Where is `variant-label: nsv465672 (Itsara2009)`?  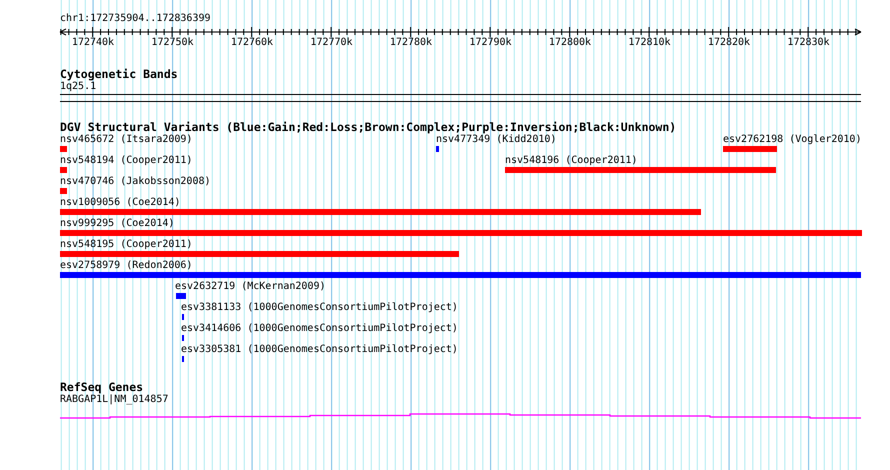
variant-label: nsv465672 (Itsara2009) is located at coordinates (126, 140).